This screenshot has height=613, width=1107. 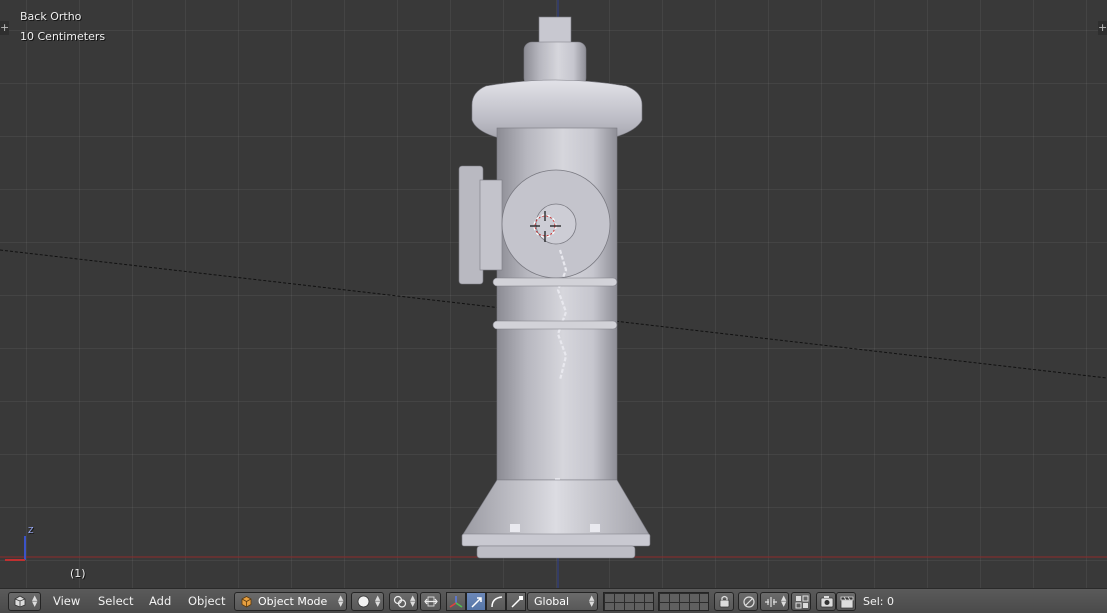 I want to click on region-expand-left-icon: +, so click(x=4, y=28).